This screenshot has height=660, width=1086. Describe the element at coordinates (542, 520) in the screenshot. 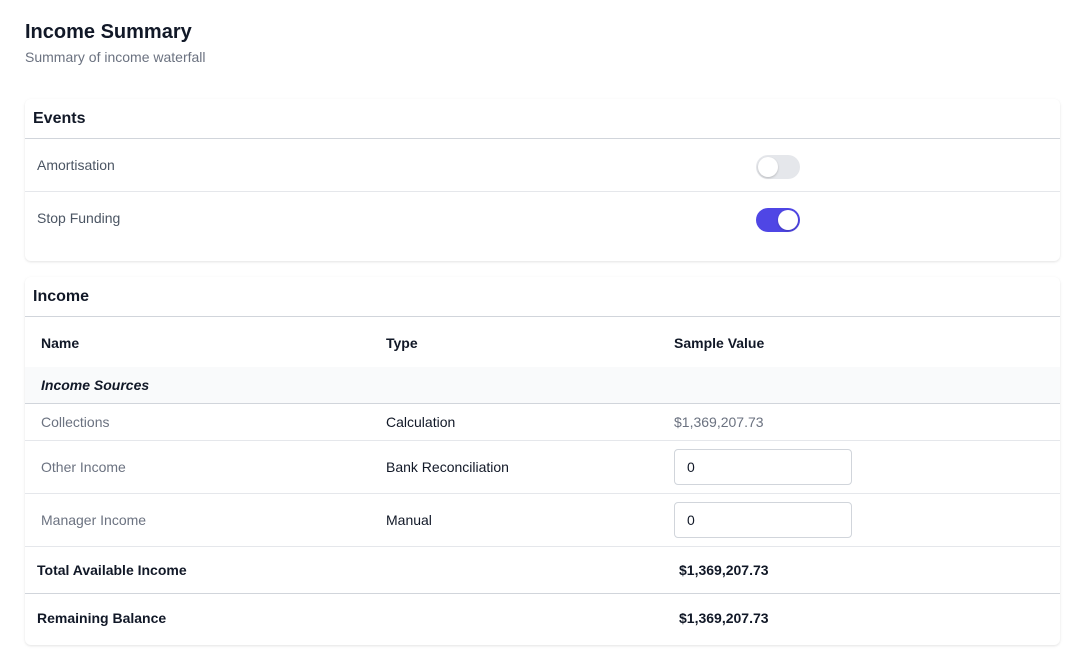

I see `table-row: Manager Income Manual` at that location.